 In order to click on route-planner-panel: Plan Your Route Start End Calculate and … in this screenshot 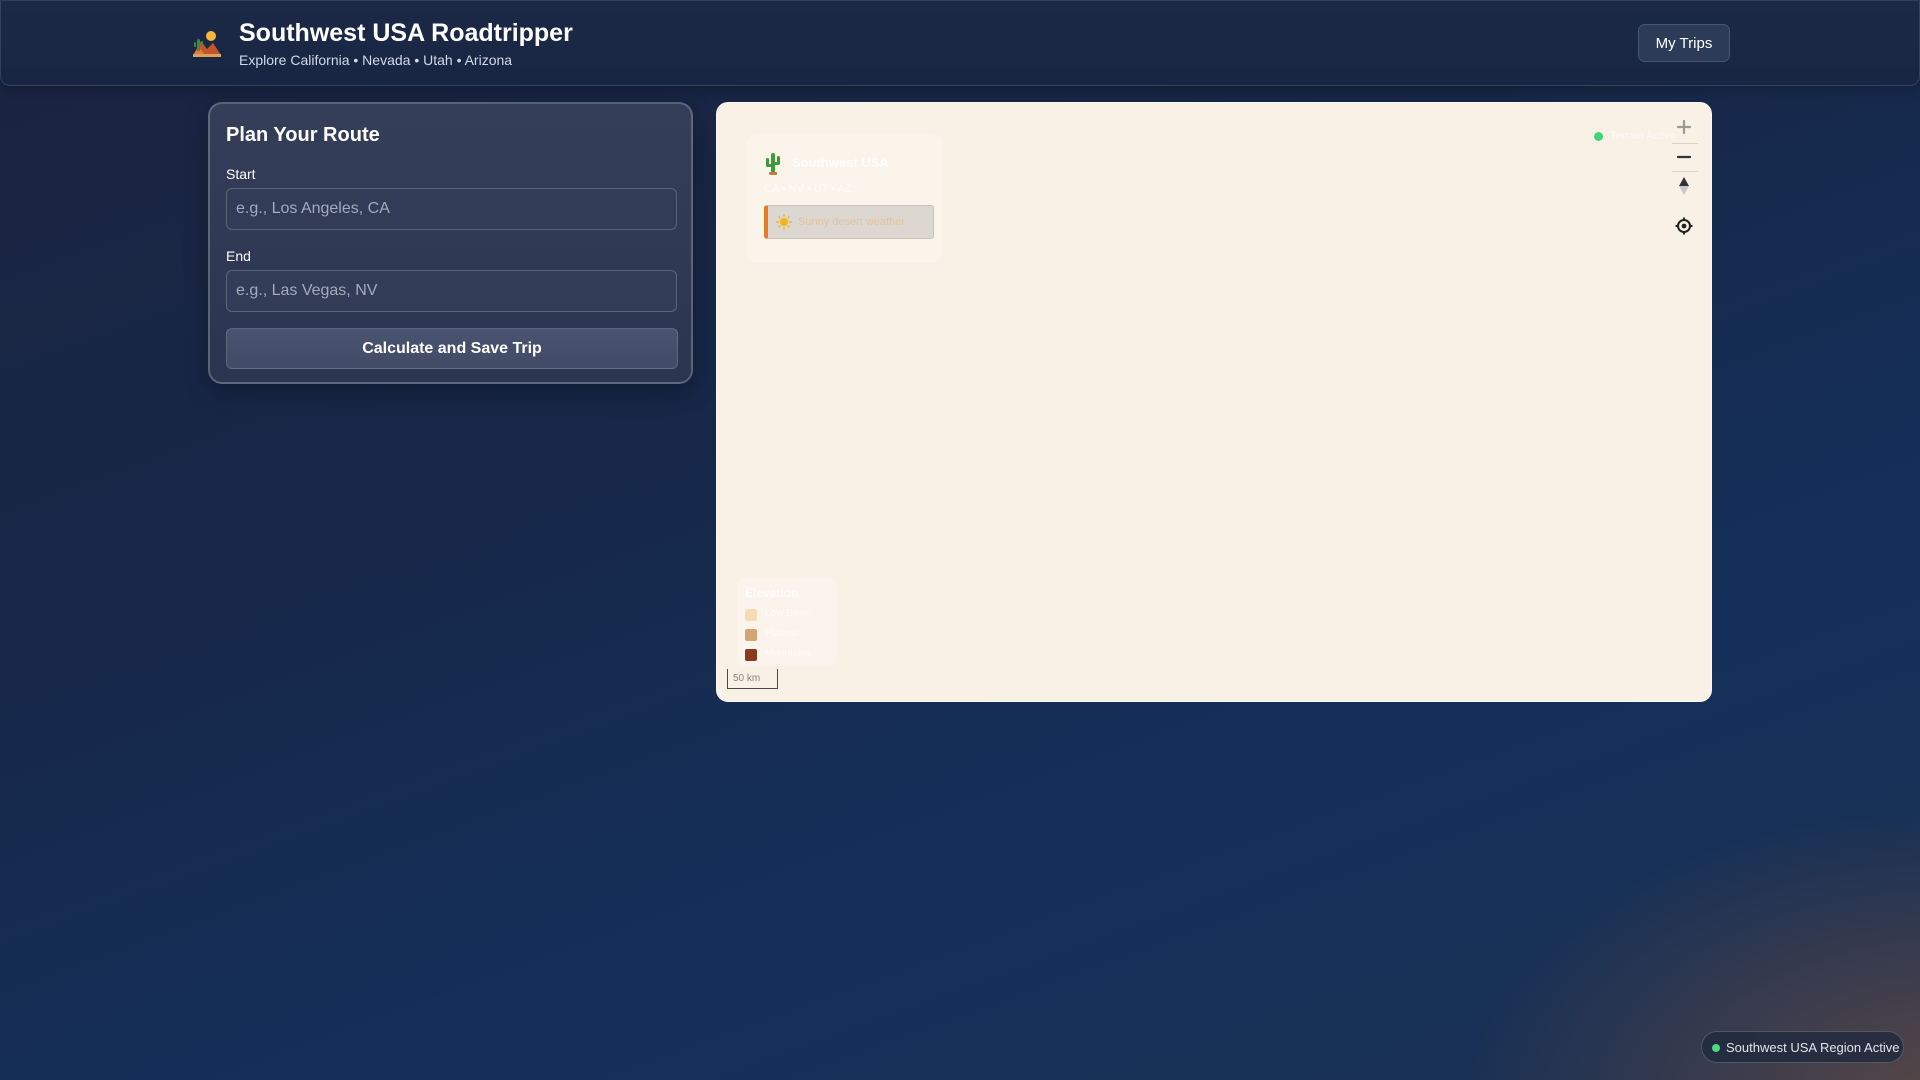, I will do `click(450, 243)`.